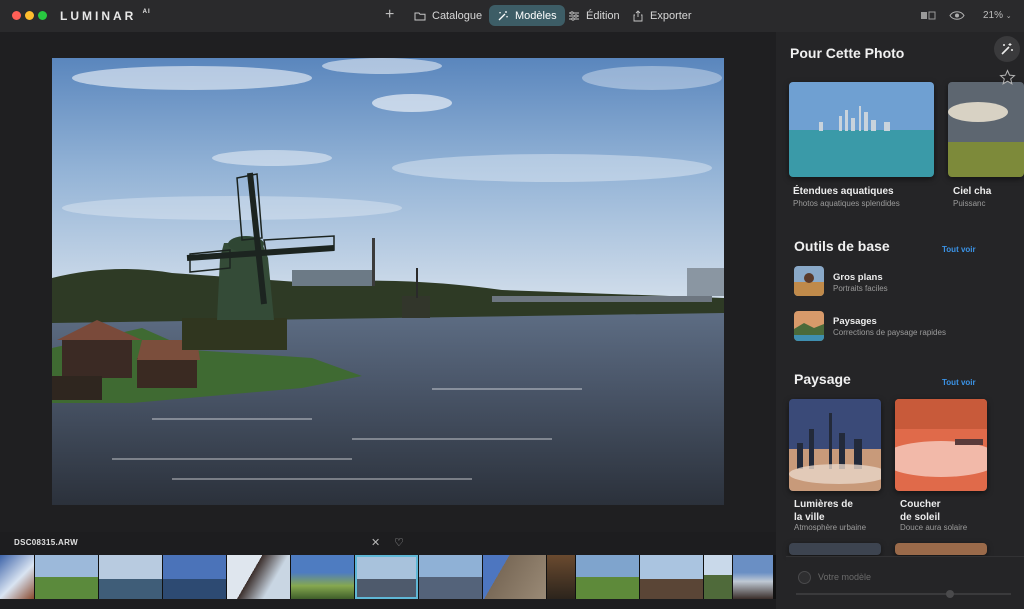 The width and height of the screenshot is (1024, 609). Describe the element at coordinates (959, 249) in the screenshot. I see `see-all-basic-link: Tout voir` at that location.